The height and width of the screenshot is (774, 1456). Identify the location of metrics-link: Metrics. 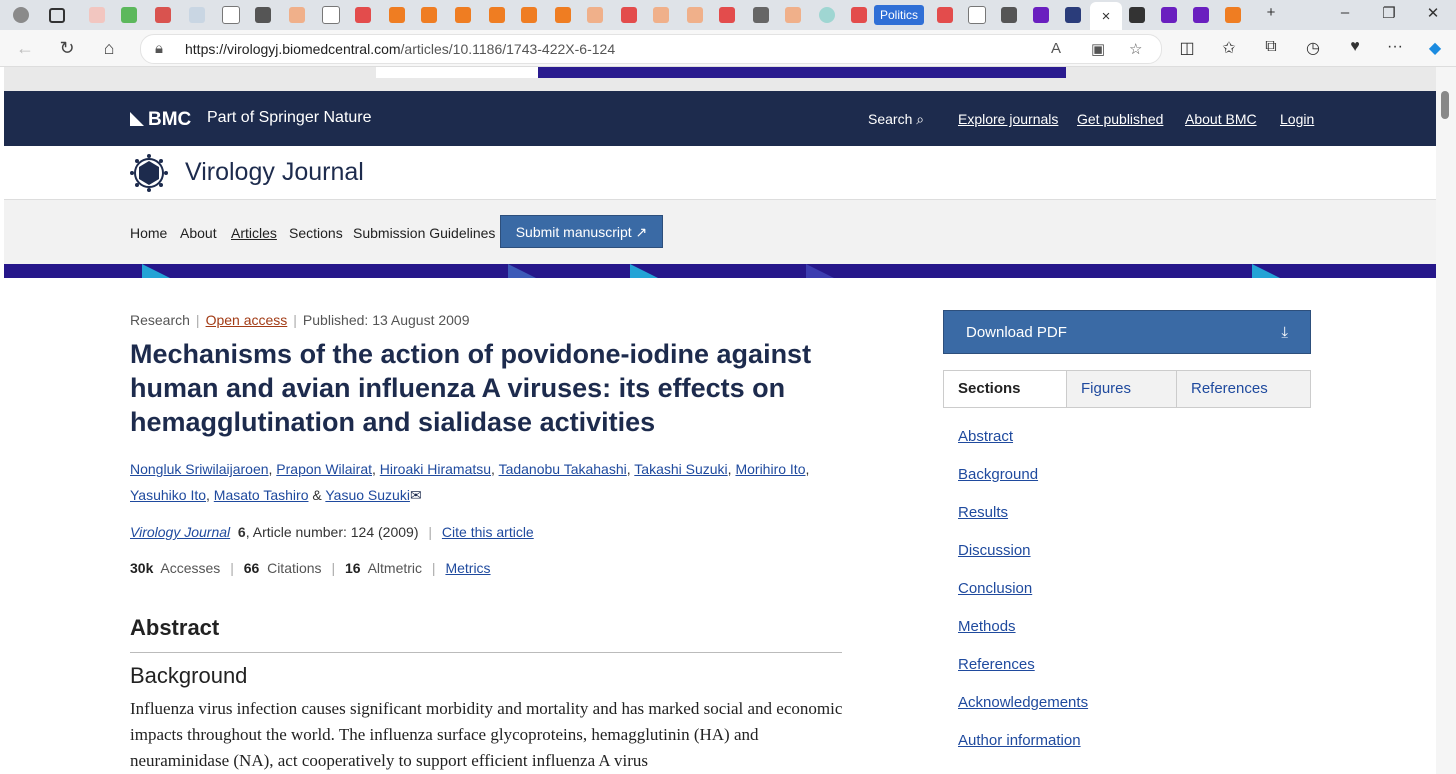
(467, 568).